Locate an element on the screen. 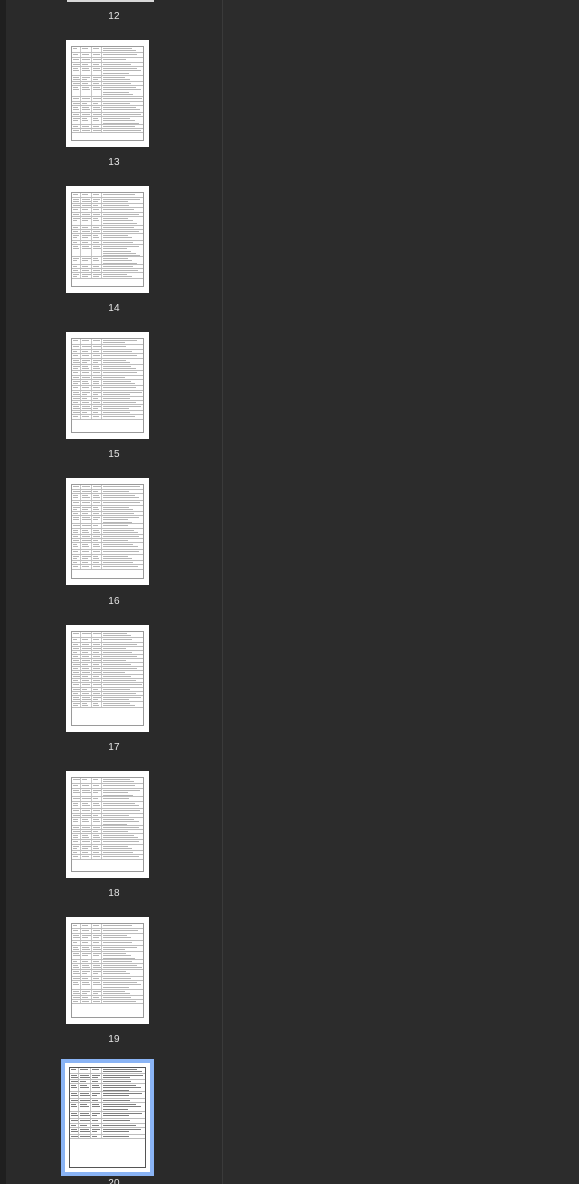 This screenshot has height=1184, width=579. previous-page-thumbnail-edge is located at coordinates (110, 1).